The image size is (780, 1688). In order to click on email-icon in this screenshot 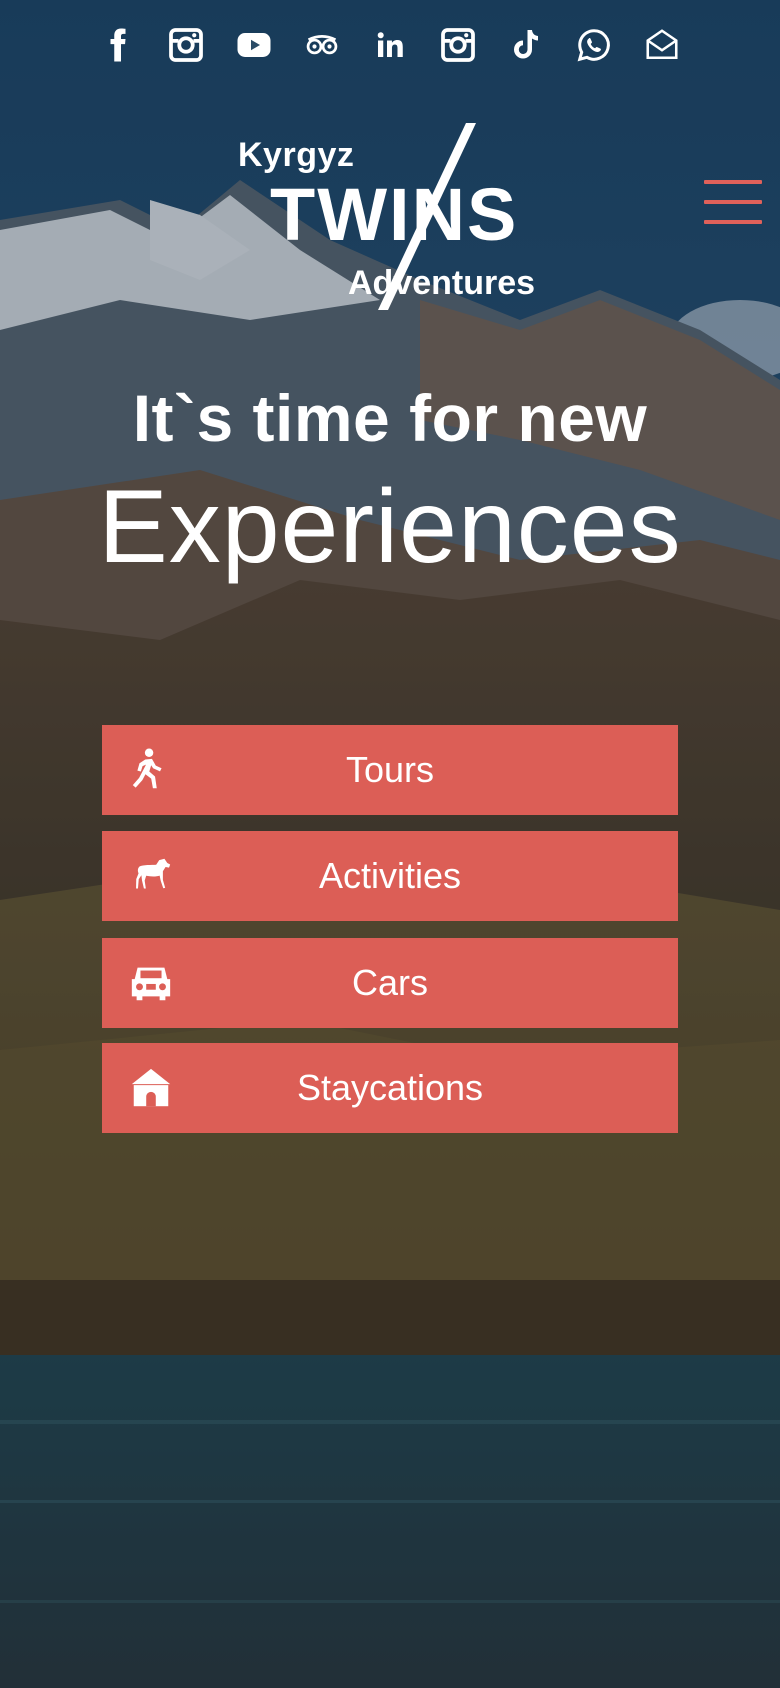, I will do `click(662, 45)`.